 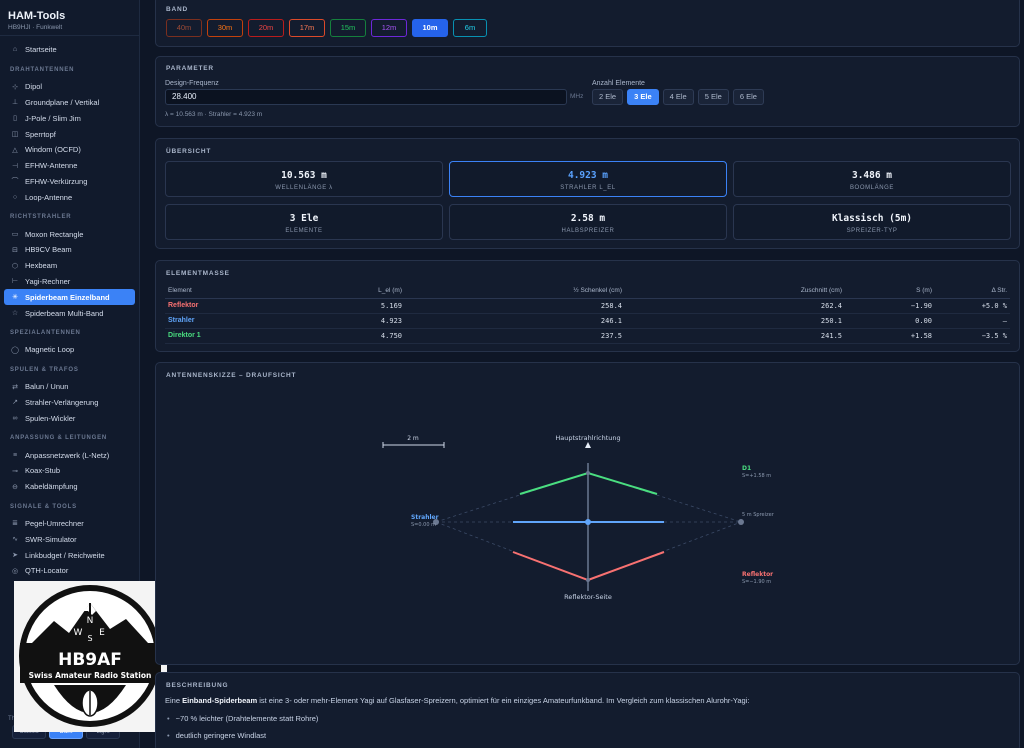 I want to click on sidebar-item-label: Pegel-Umrechner, so click(x=54, y=523).